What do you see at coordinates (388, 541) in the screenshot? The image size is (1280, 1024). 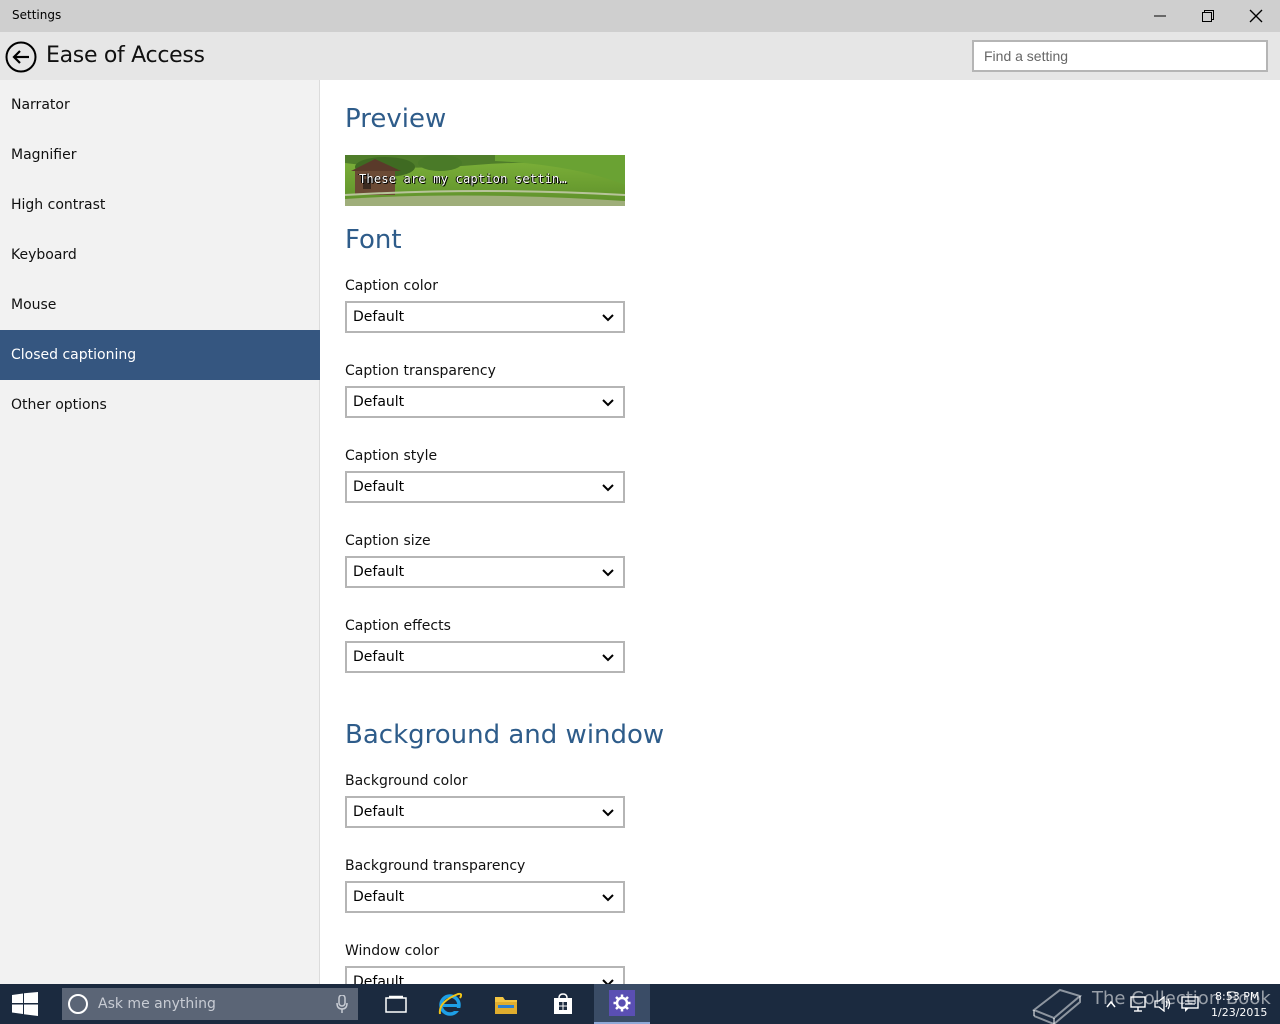 I see `caption-size-label: Caption size` at bounding box center [388, 541].